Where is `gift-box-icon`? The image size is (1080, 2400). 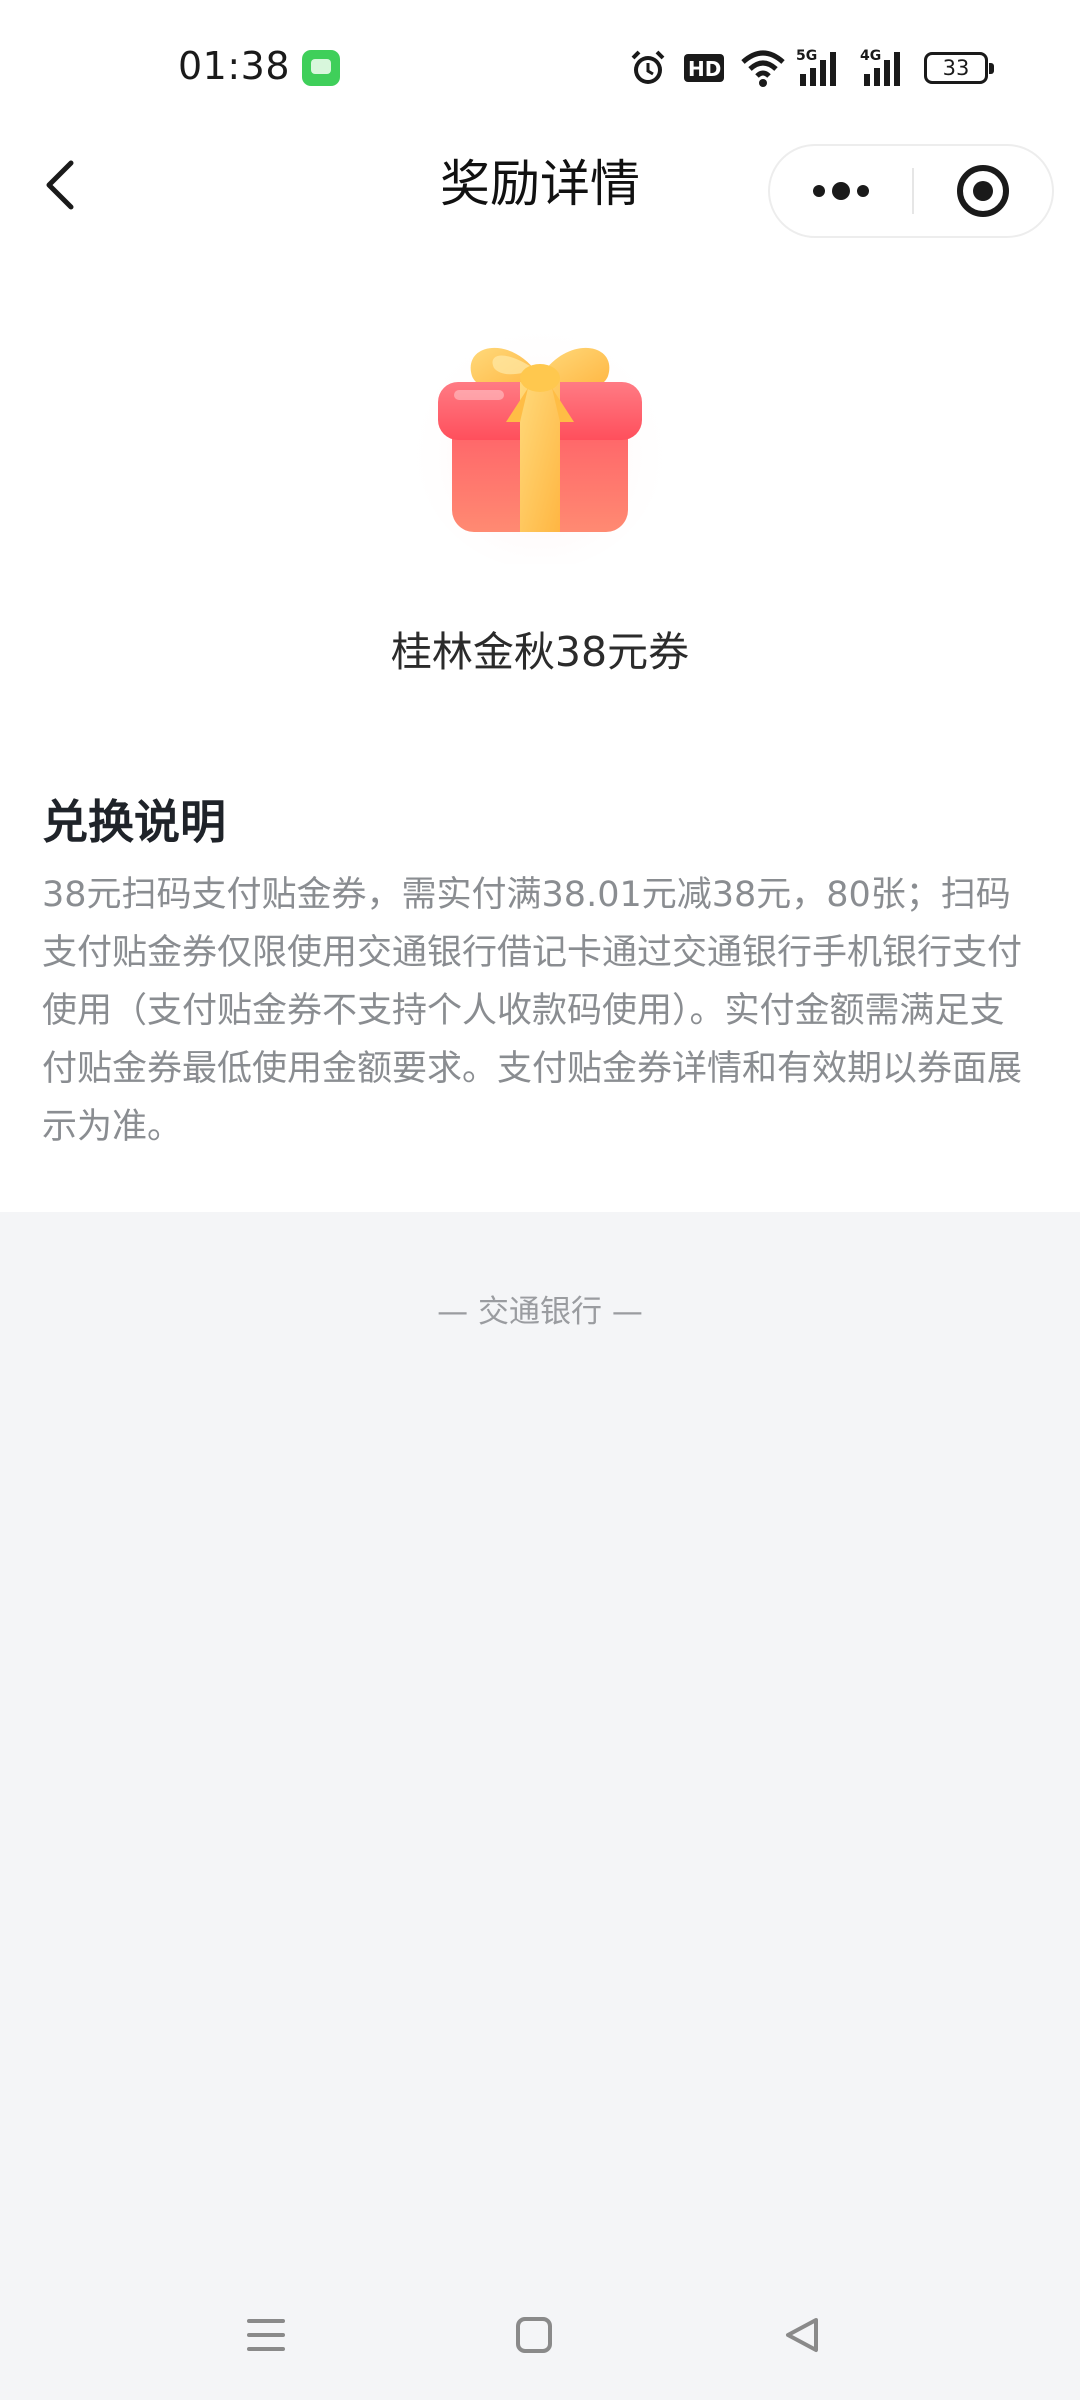
gift-box-icon is located at coordinates (540, 441).